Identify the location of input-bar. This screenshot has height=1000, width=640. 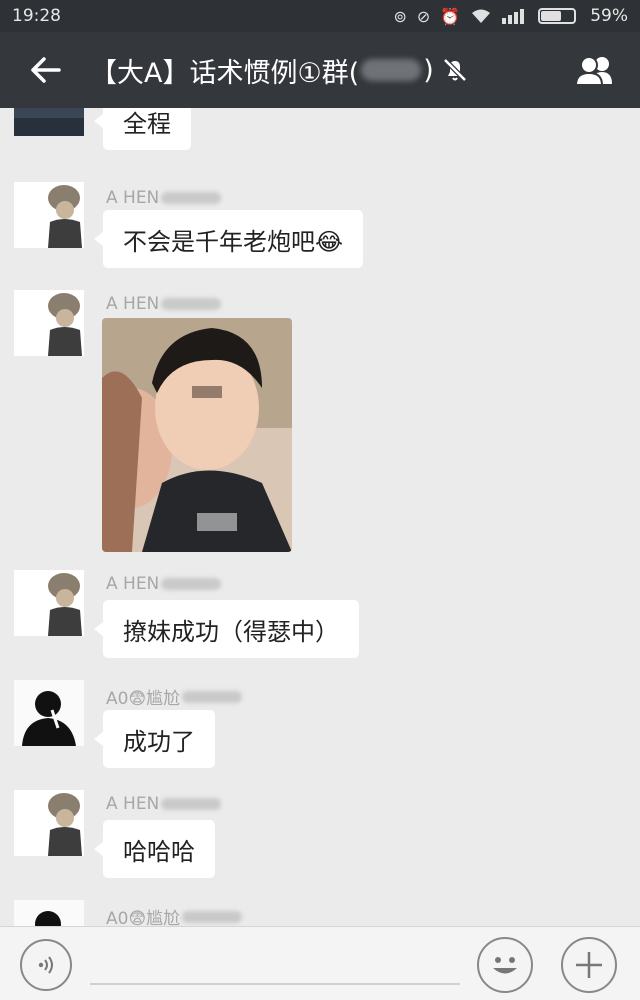
(320, 963).